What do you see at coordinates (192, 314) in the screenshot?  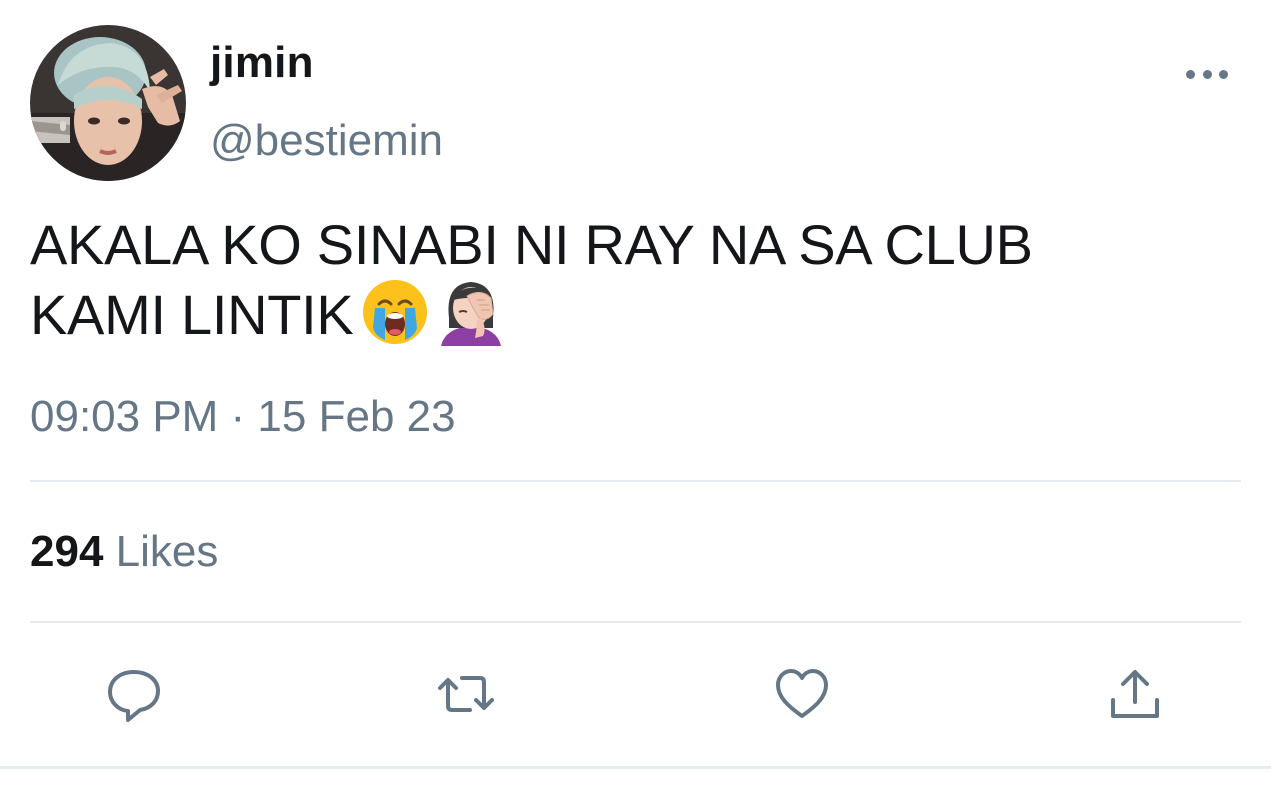 I see `tweet-text-line: KAMI LINTIK` at bounding box center [192, 314].